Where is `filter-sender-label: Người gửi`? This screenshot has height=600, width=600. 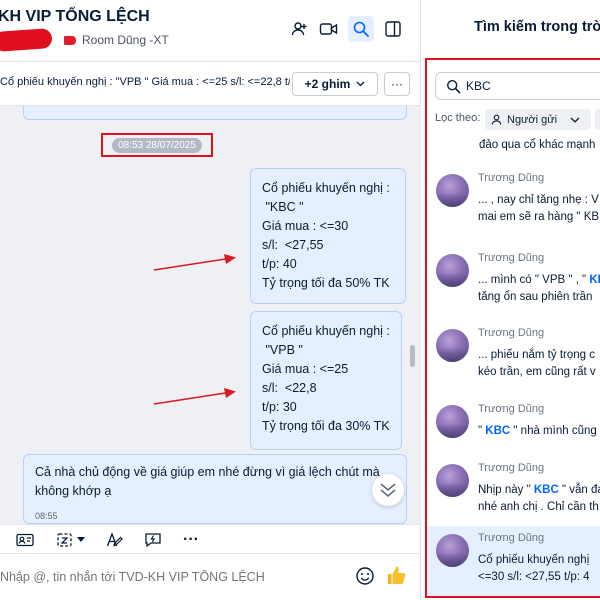 filter-sender-label: Người gửi is located at coordinates (532, 119).